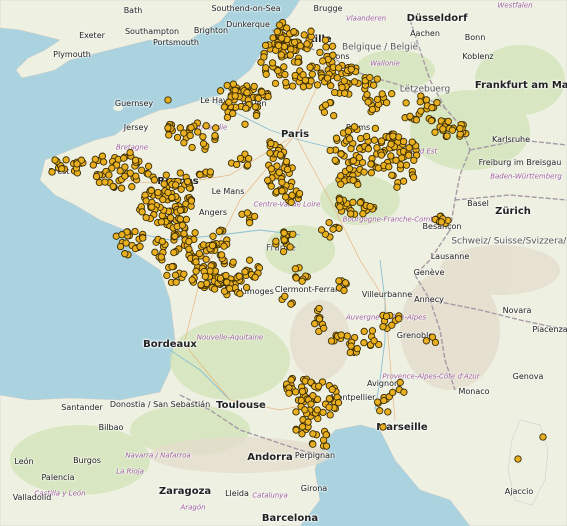 This screenshot has width=567, height=526. I want to click on city-label: Piacenza, so click(549, 329).